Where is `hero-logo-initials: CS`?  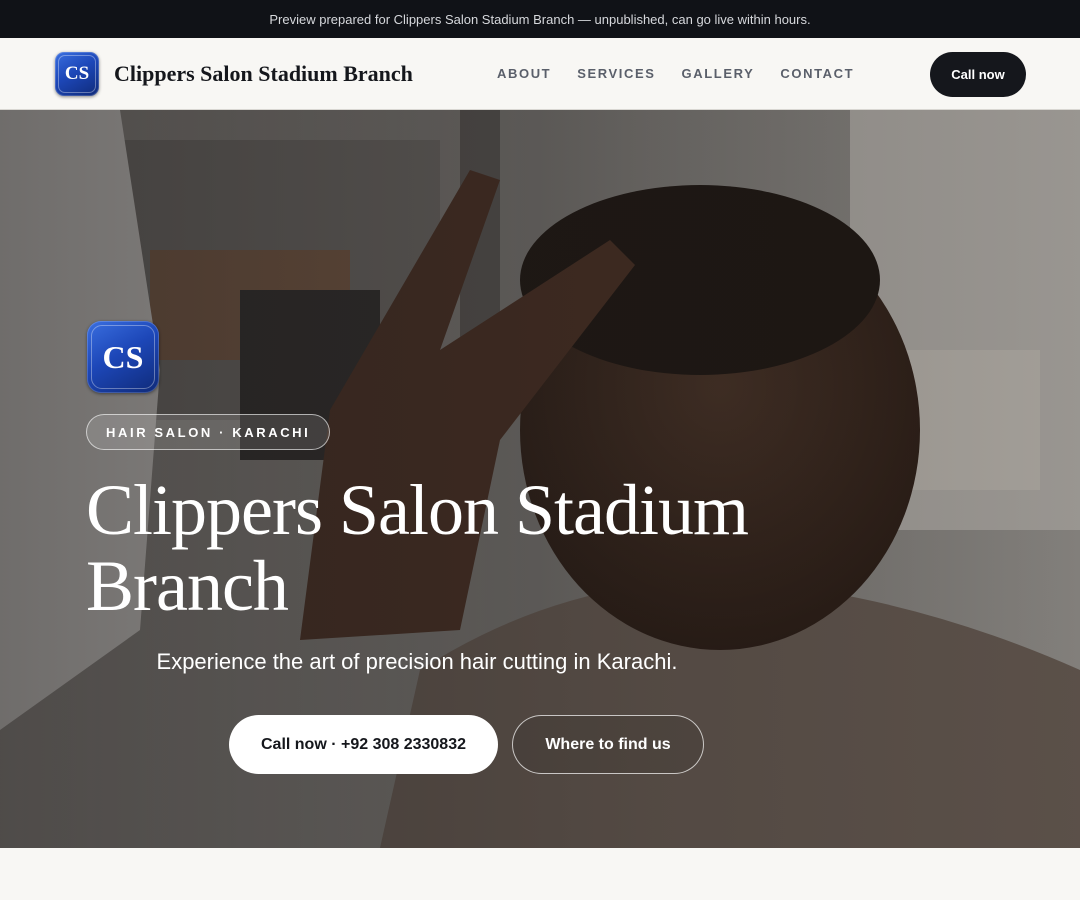 hero-logo-initials: CS is located at coordinates (123, 356).